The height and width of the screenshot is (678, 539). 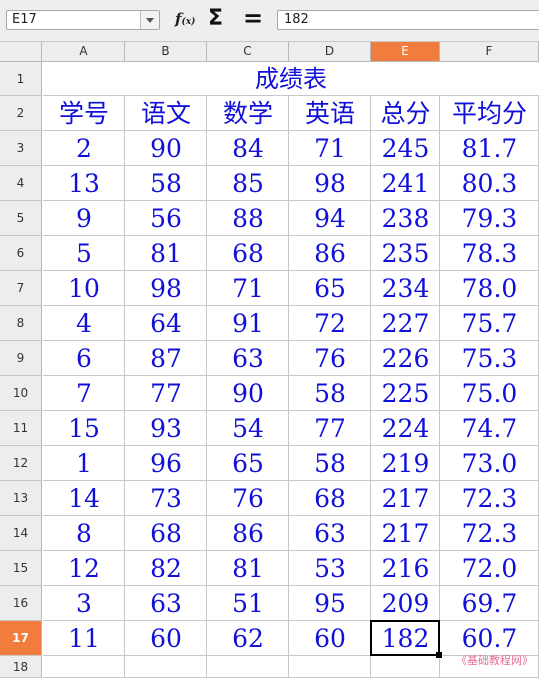 What do you see at coordinates (248, 638) in the screenshot?
I see `table-cell: 62` at bounding box center [248, 638].